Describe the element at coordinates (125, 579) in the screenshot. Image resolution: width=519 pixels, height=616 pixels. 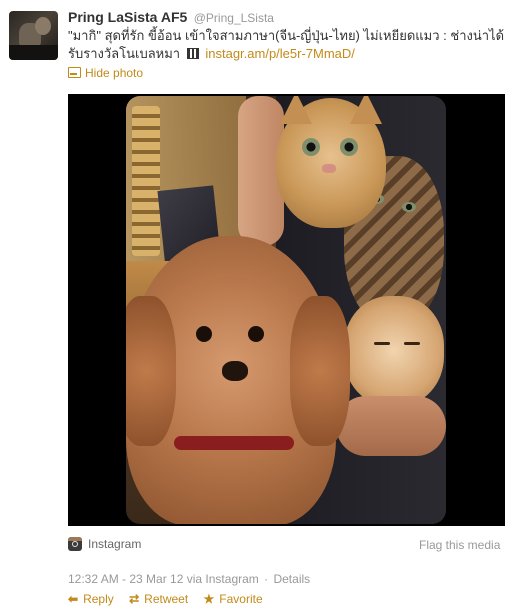
I see `timestamp: 12:32 AM - 23 Mar 12` at that location.